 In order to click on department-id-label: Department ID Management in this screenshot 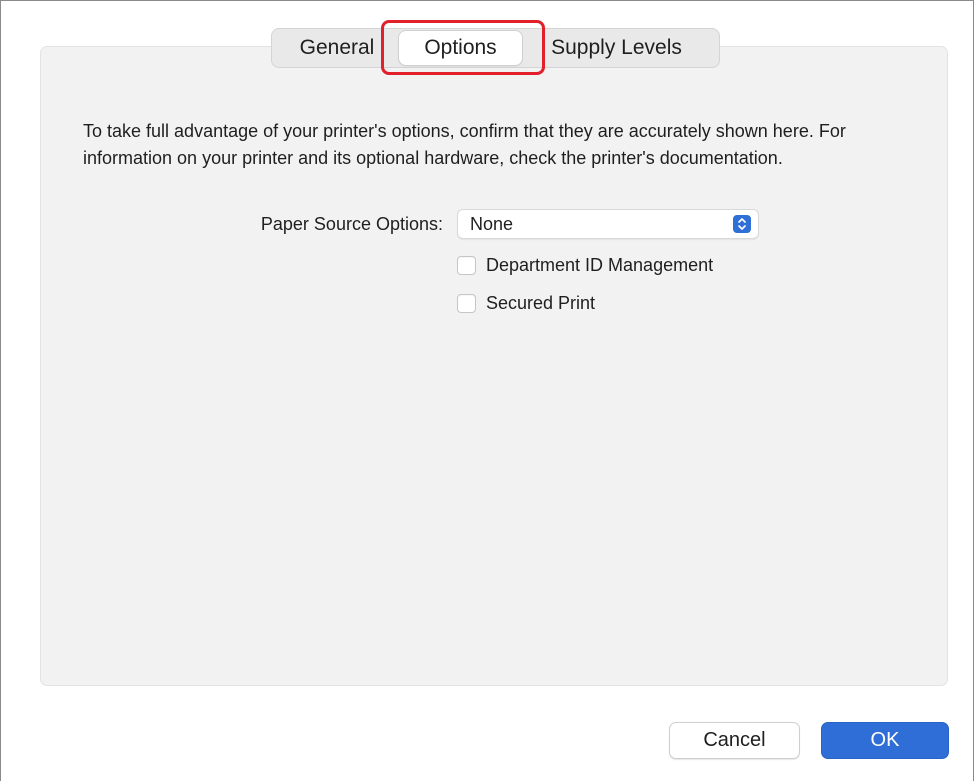, I will do `click(600, 265)`.